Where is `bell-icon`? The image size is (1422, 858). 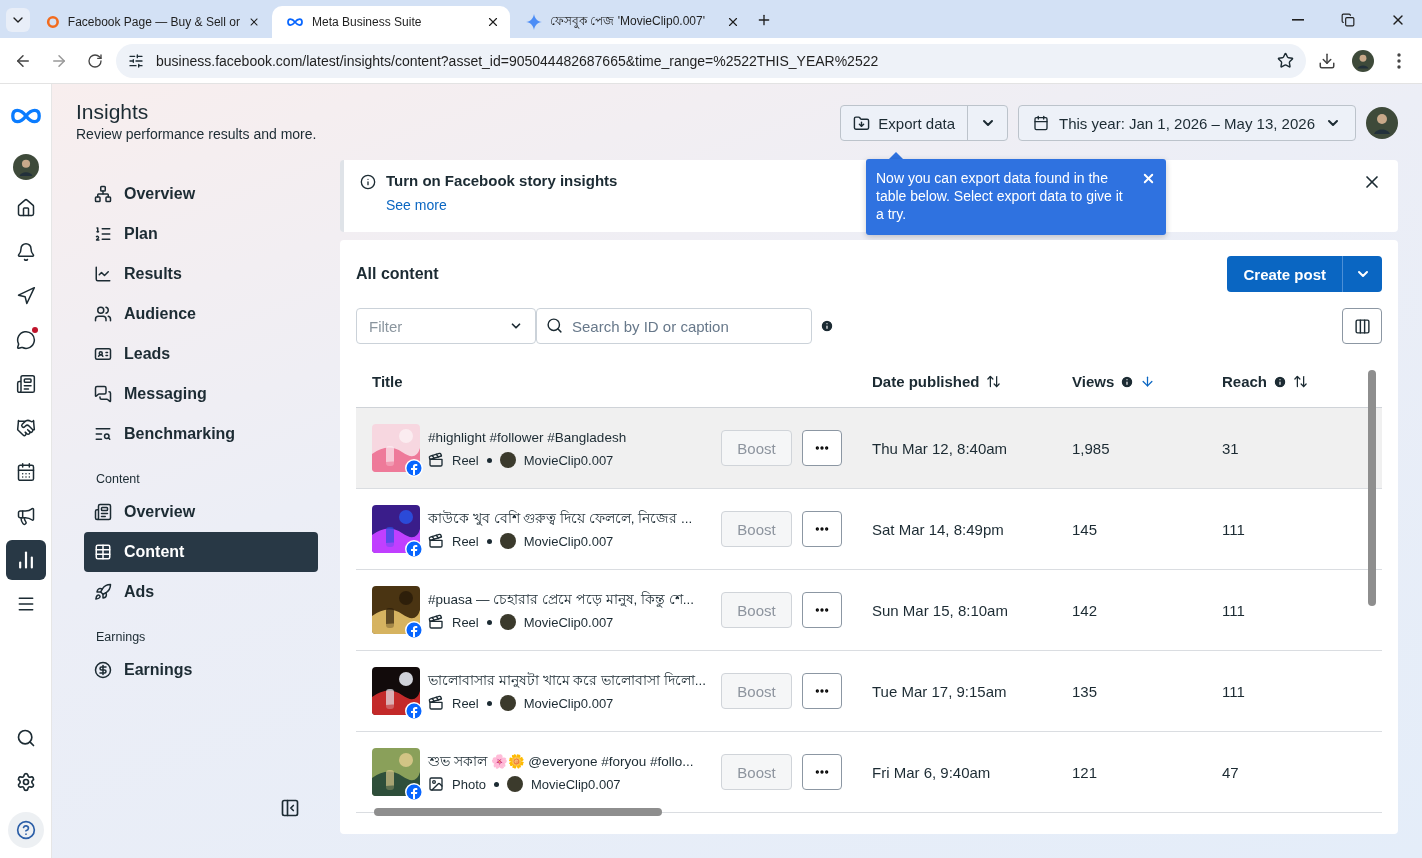 bell-icon is located at coordinates (25, 252).